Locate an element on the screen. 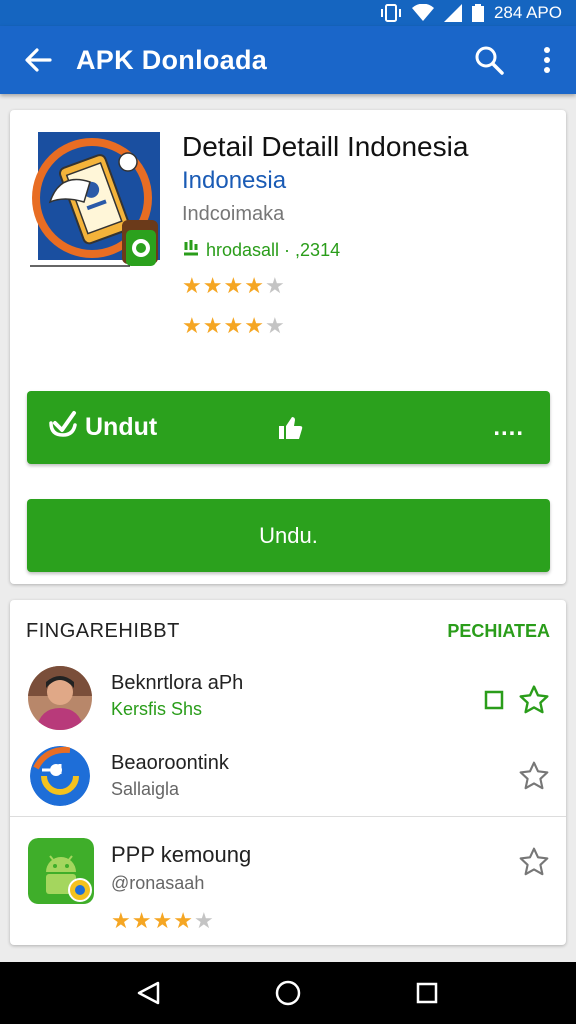 This screenshot has width=576, height=1024. system-navigation-bar is located at coordinates (288, 993).